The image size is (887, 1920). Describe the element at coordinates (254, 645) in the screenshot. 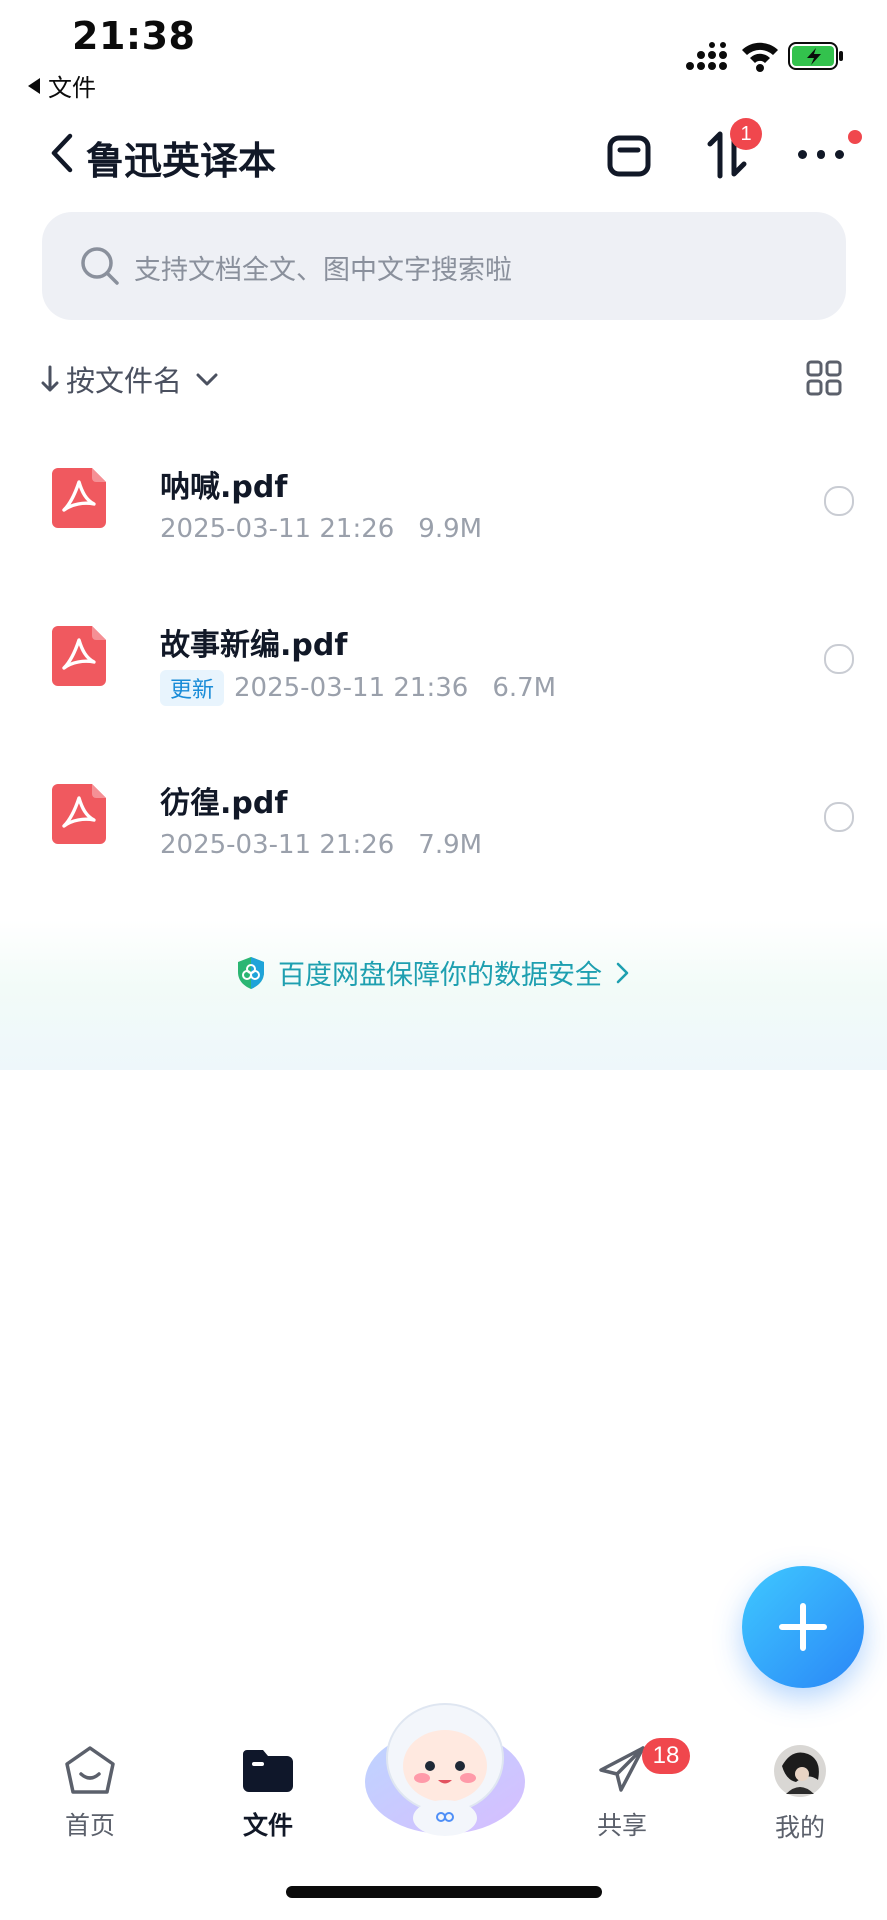

I see `file-name: 故事新编.pdf` at that location.